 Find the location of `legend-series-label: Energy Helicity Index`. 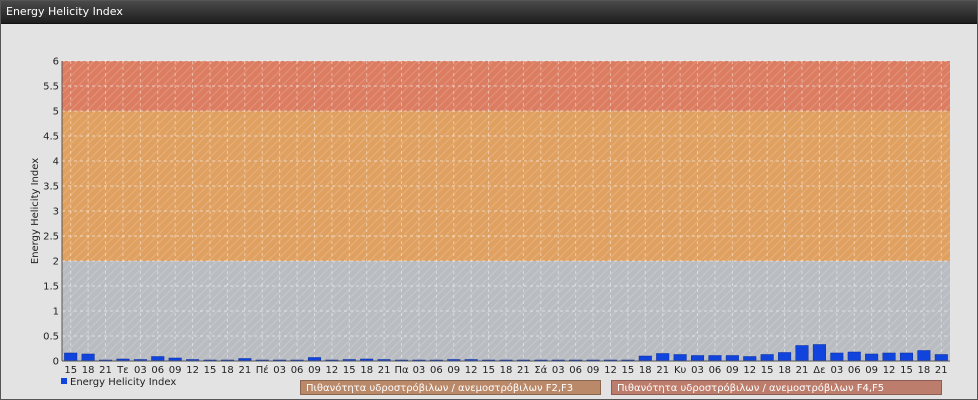

legend-series-label: Energy Helicity Index is located at coordinates (123, 382).